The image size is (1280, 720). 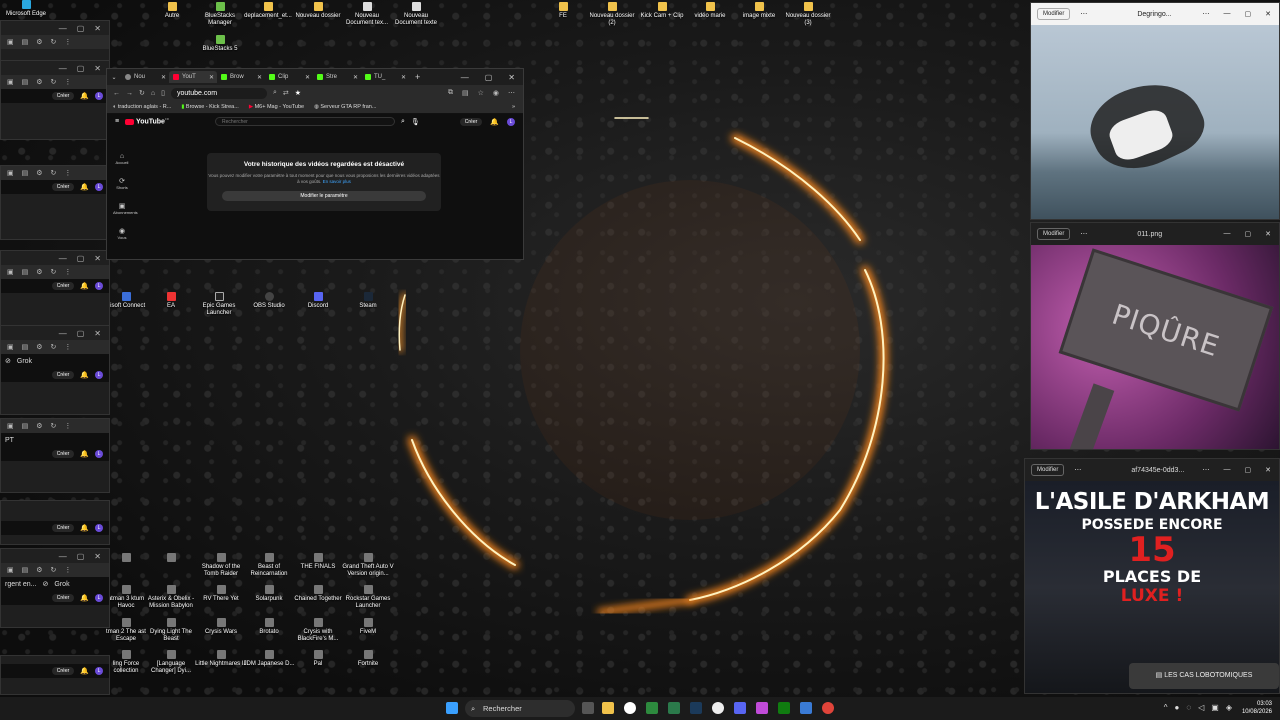 What do you see at coordinates (298, 93) in the screenshot?
I see `star-icon: ★` at bounding box center [298, 93].